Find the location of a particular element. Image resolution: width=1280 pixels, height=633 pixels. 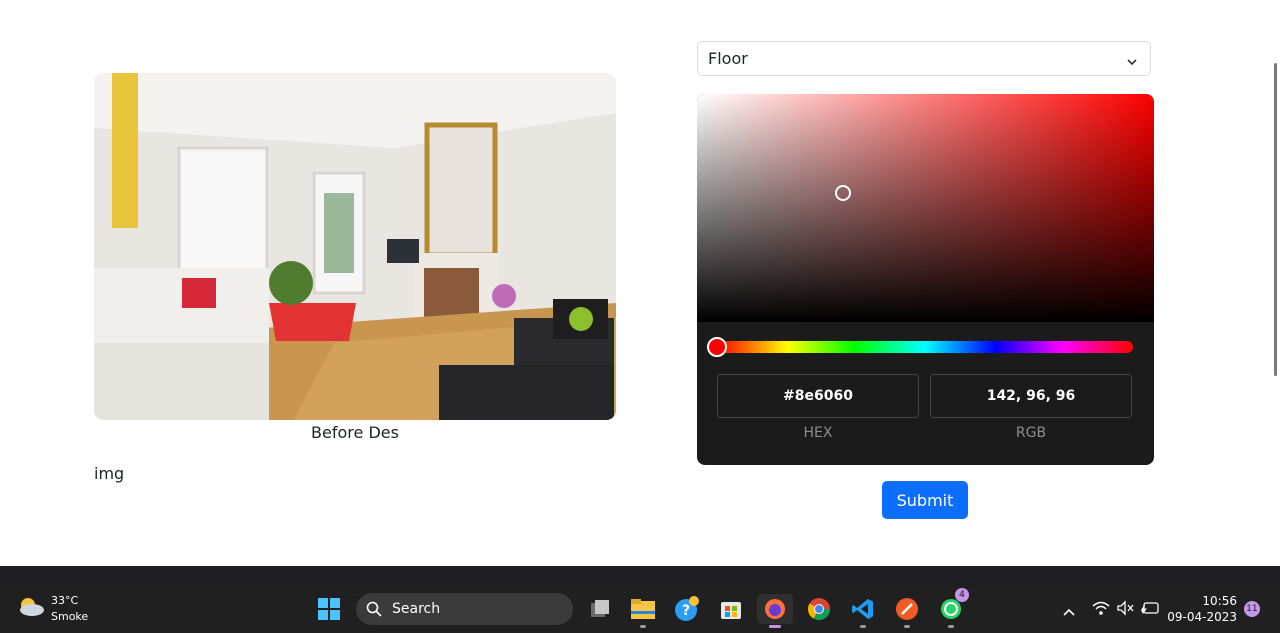

search-icon is located at coordinates (374, 611).